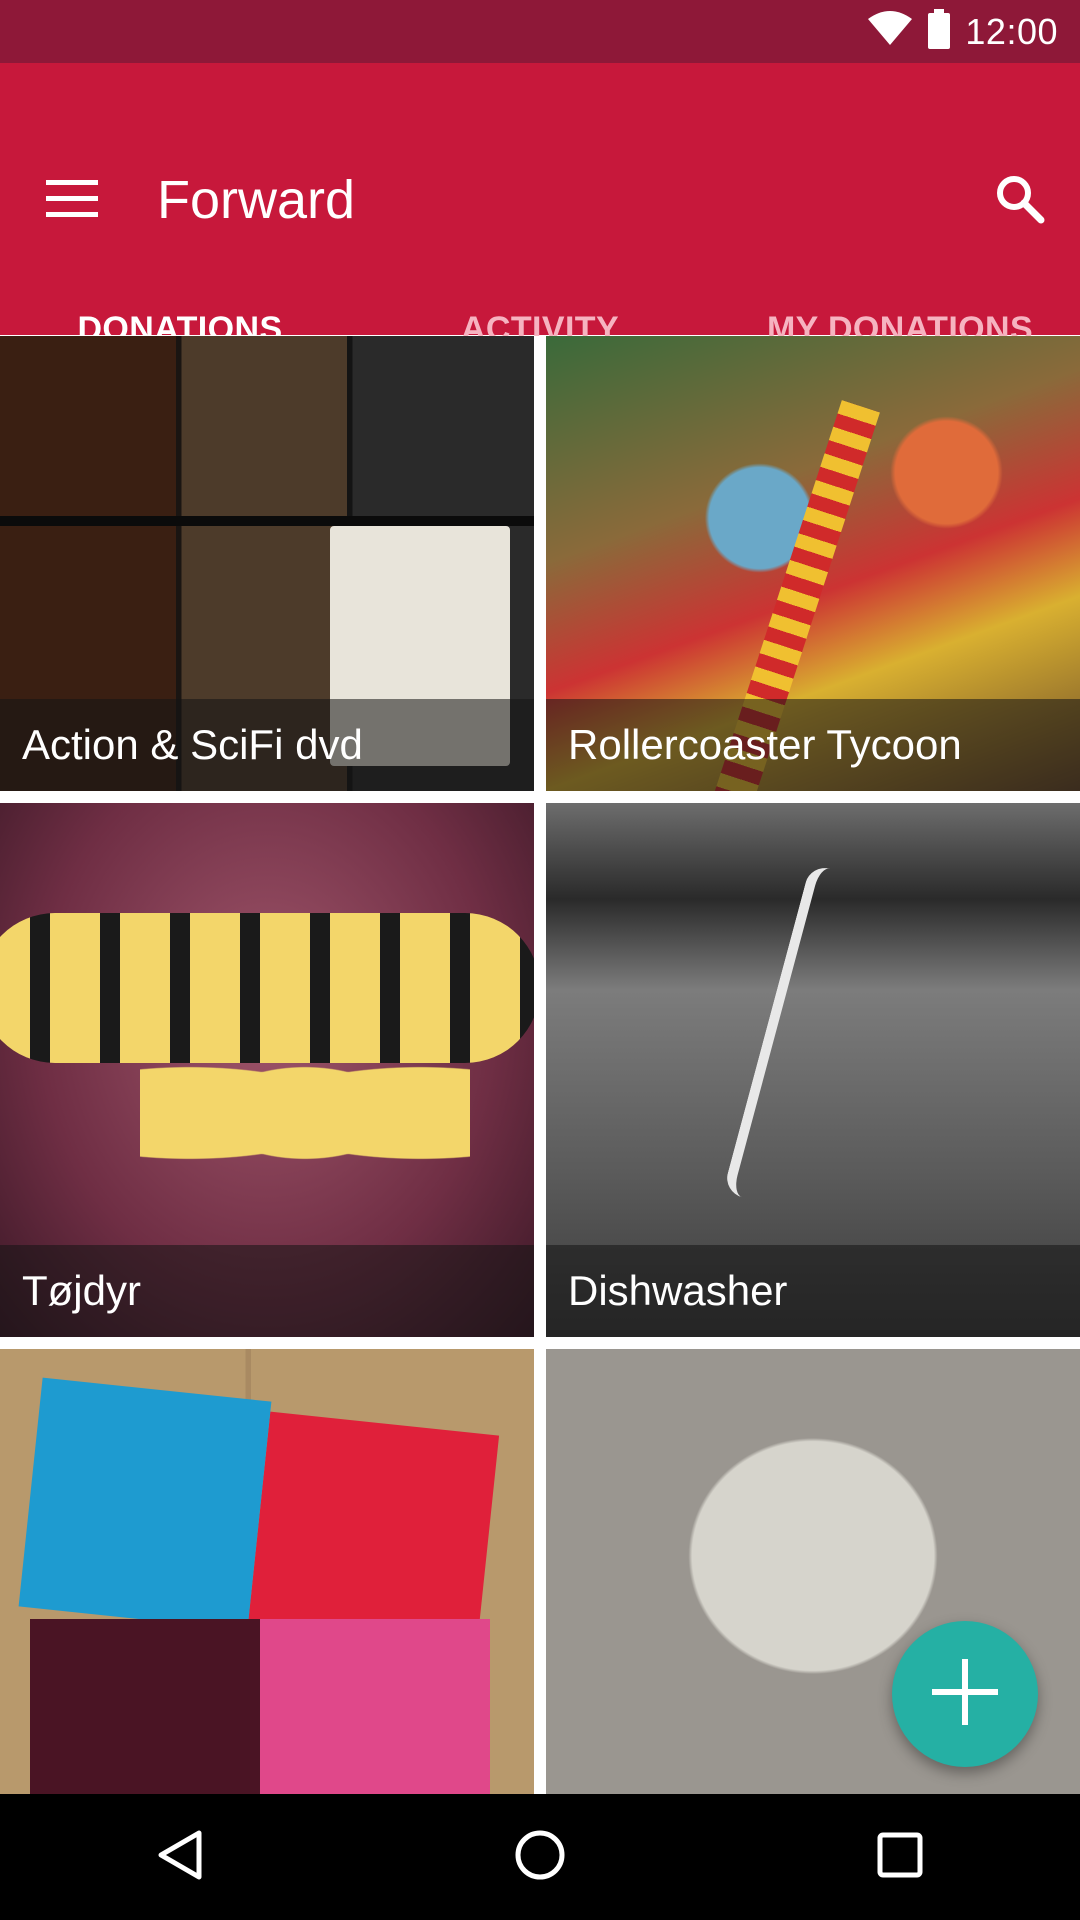 This screenshot has width=1080, height=1920. Describe the element at coordinates (813, 563) in the screenshot. I see `donation-tile-rollercoaster-tycoon: Rollercoaster Tycoon` at that location.